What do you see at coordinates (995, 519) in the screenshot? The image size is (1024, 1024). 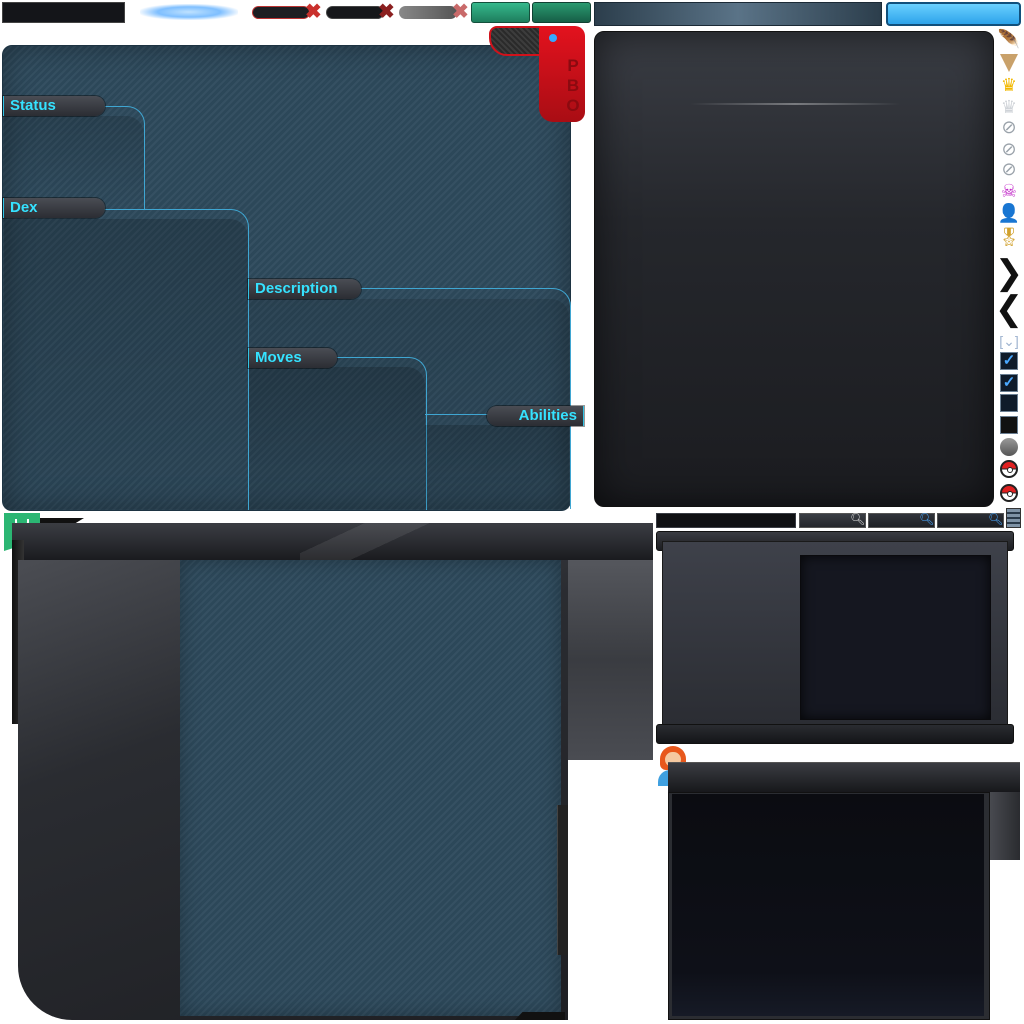 I see `search-icon-3: 🔍︎` at bounding box center [995, 519].